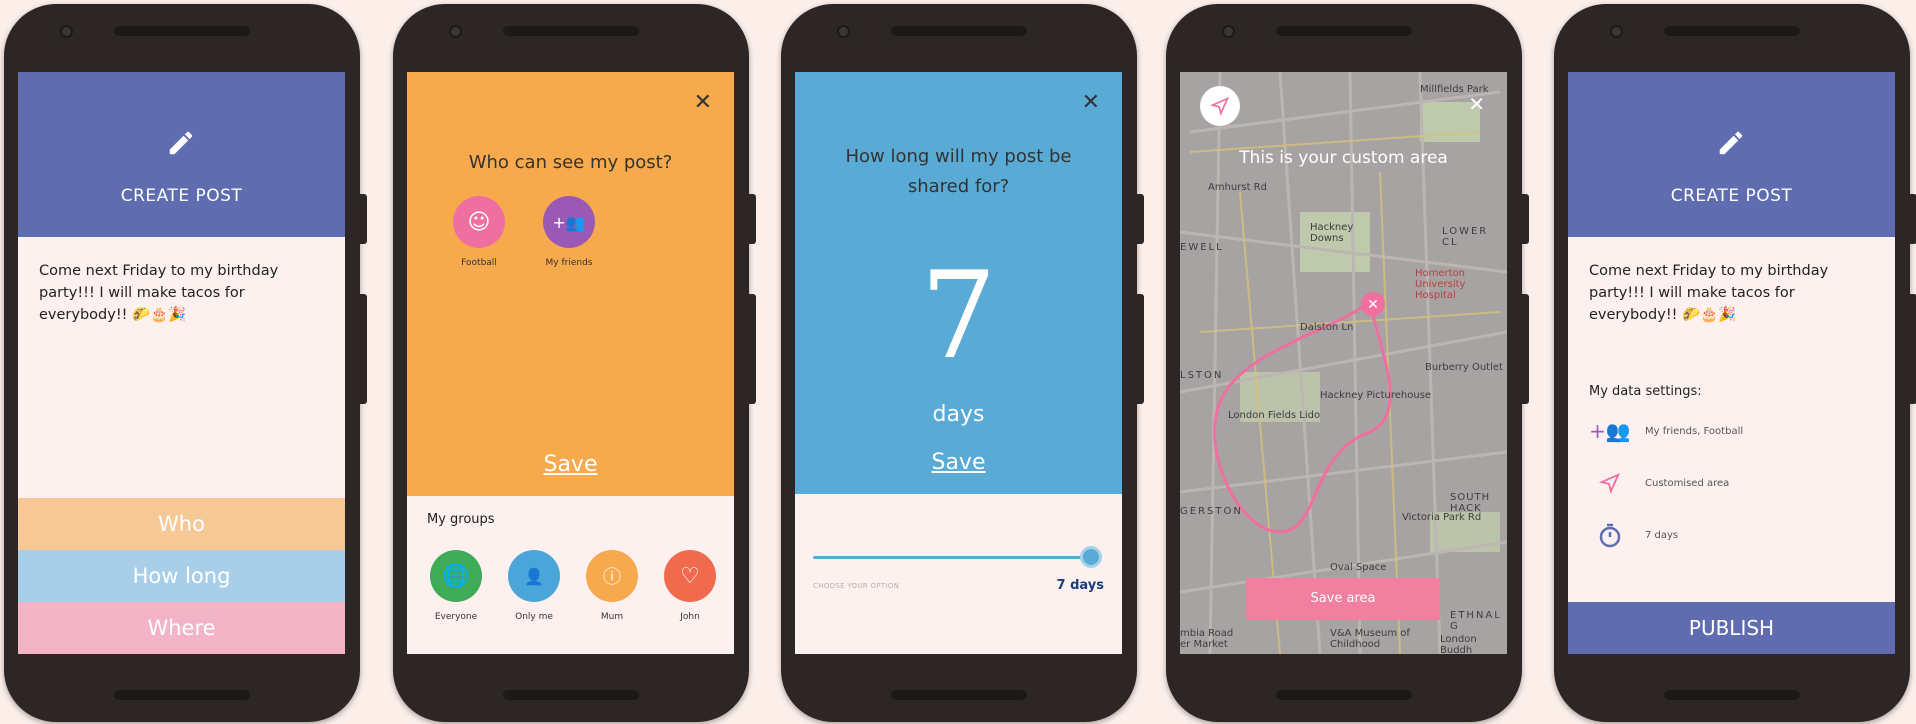 Image resolution: width=1916 pixels, height=724 pixels. Describe the element at coordinates (1211, 511) in the screenshot. I see `map-label: GERSTON` at that location.